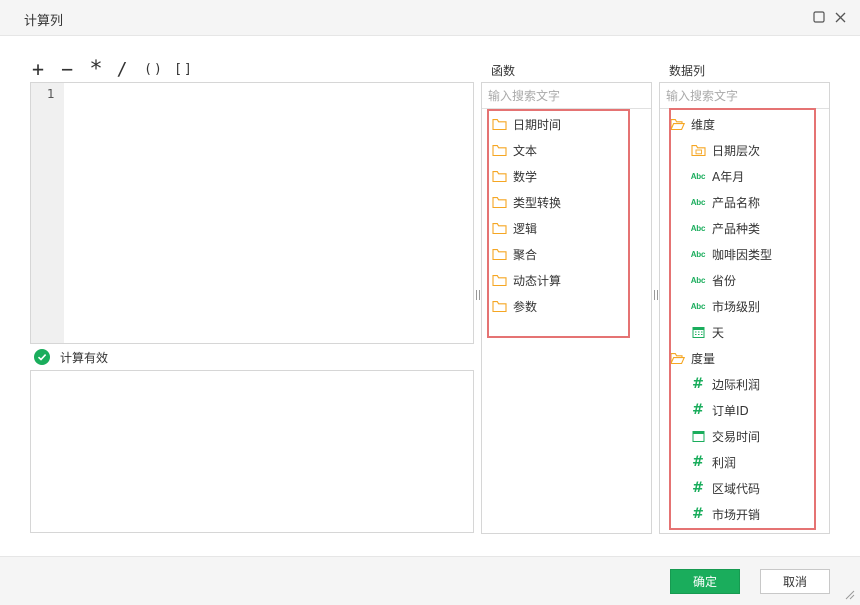  Describe the element at coordinates (514, 254) in the screenshot. I see `function-category-item: 聚合` at that location.